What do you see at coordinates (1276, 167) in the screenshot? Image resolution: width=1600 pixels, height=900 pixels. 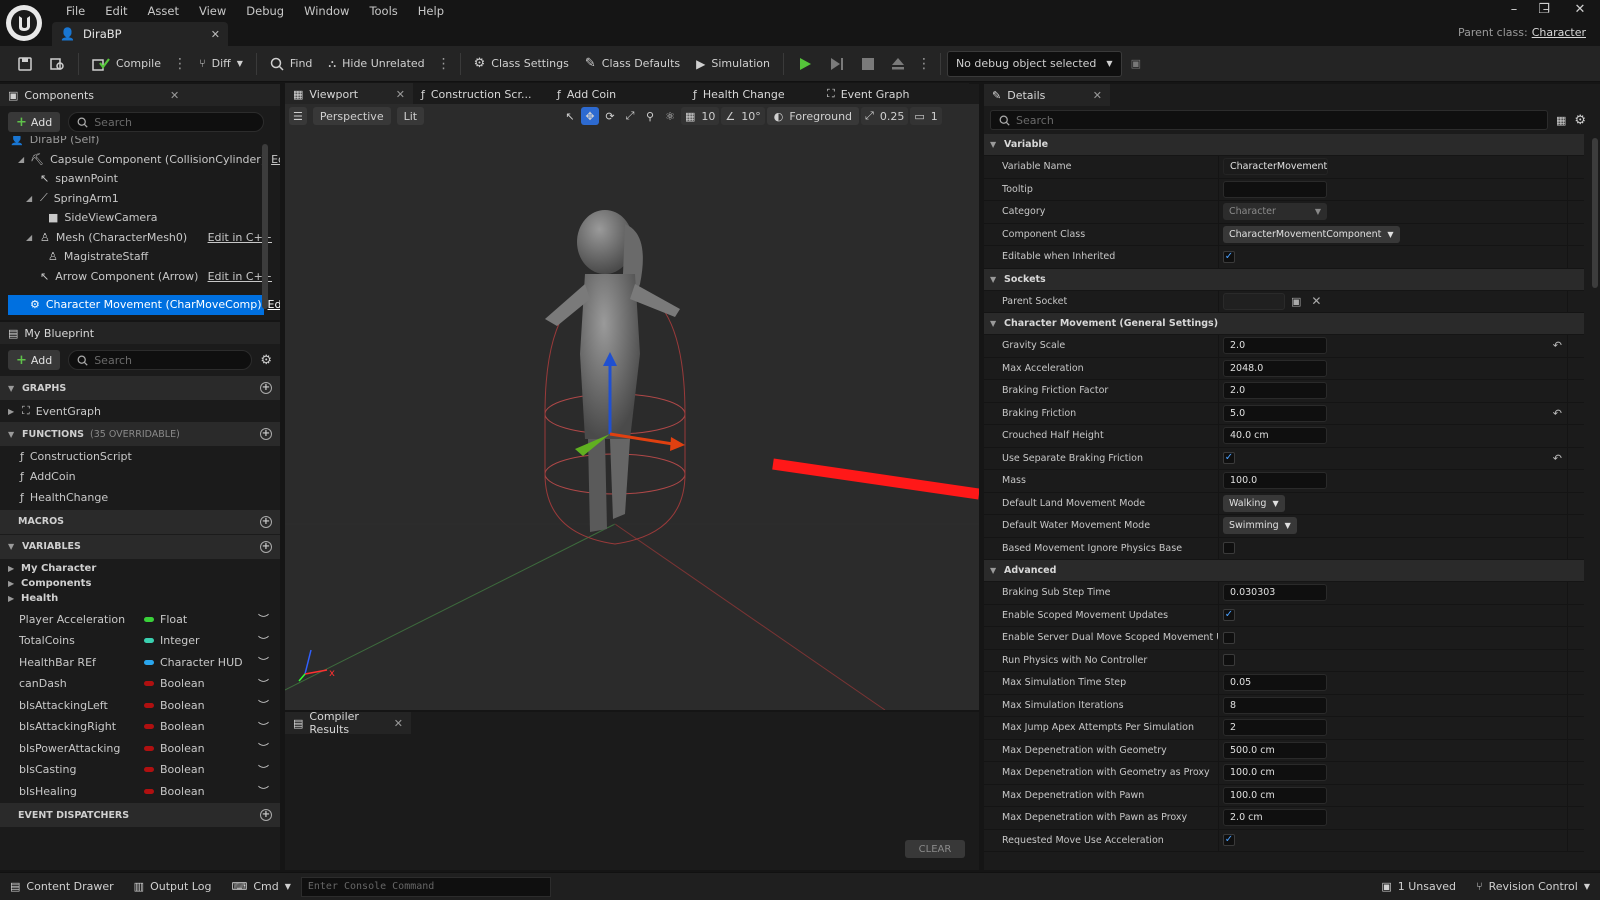 I see `property-value: CharacterMovement` at bounding box center [1276, 167].